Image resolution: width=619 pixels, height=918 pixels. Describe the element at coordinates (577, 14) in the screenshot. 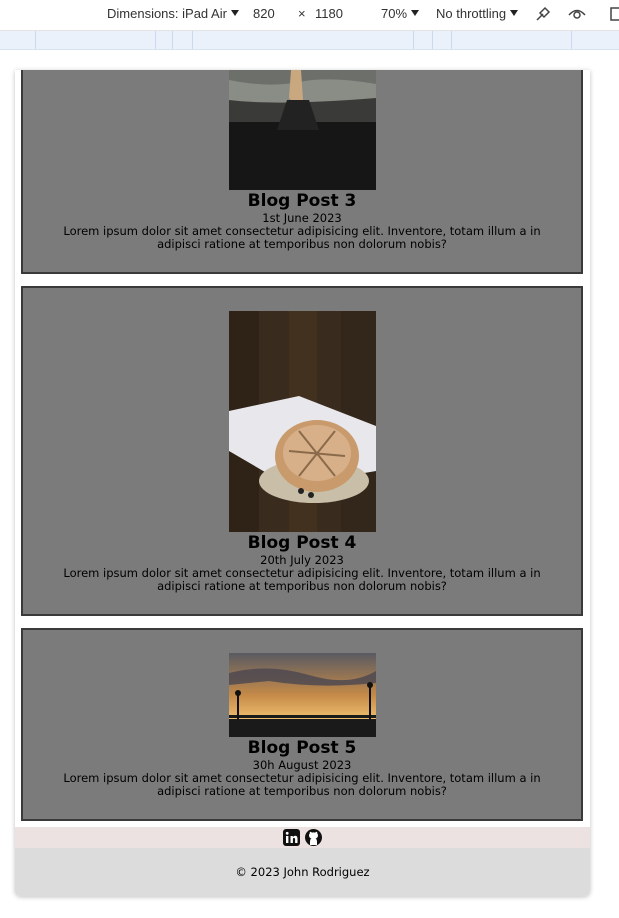

I see `eye-icon` at that location.